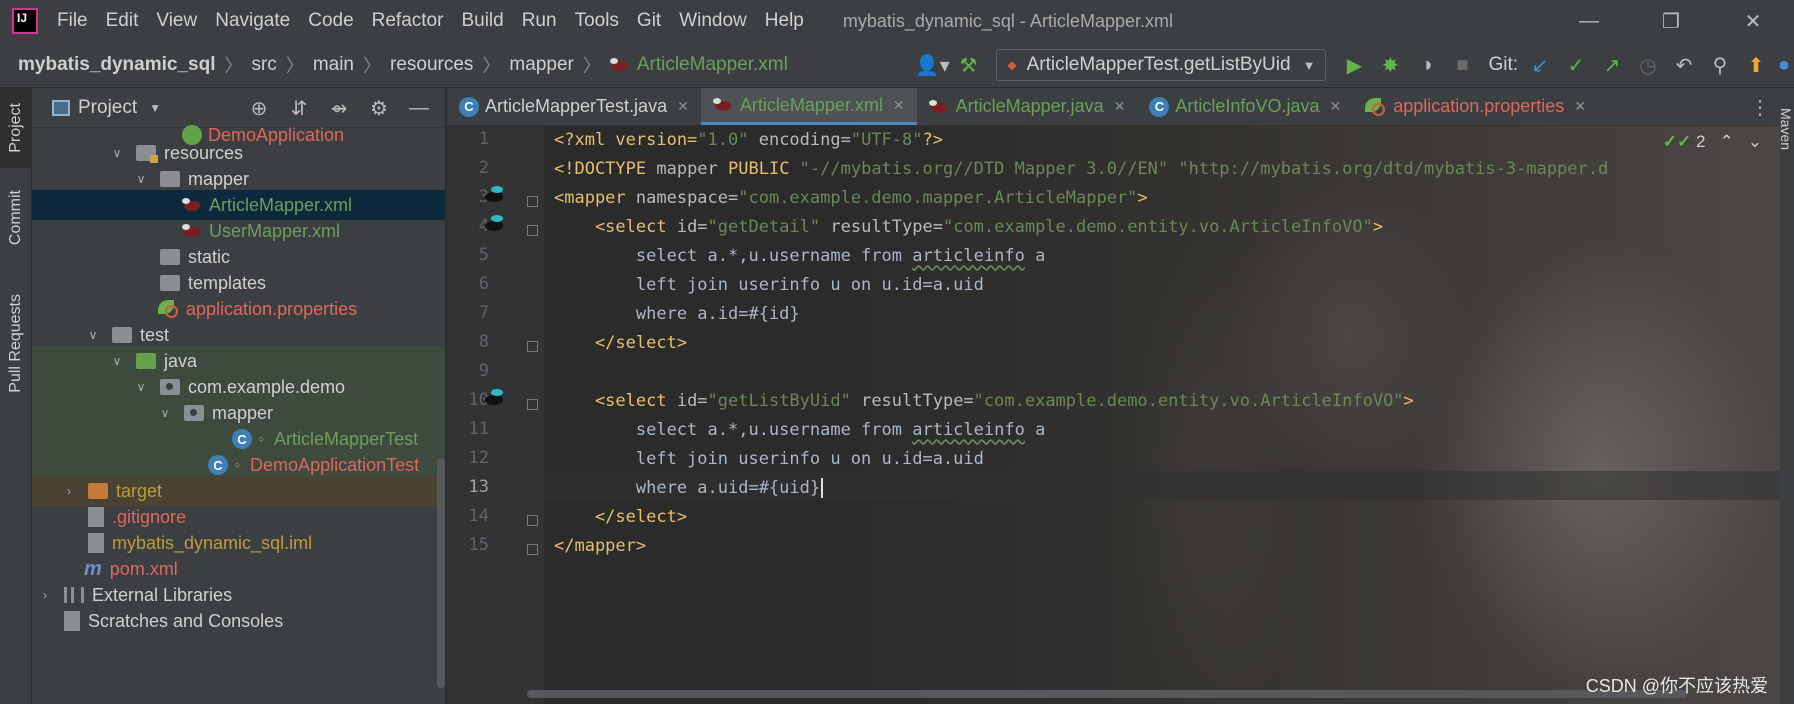  I want to click on line-number: 15, so click(478, 545).